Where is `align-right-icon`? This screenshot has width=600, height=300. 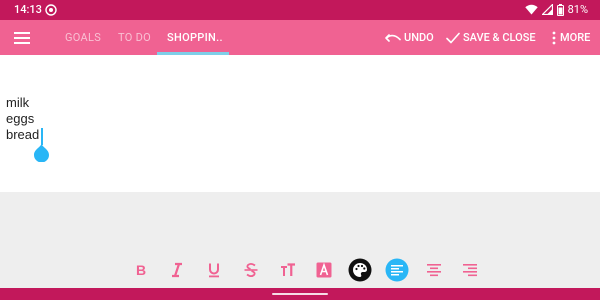
align-right-icon is located at coordinates (470, 270).